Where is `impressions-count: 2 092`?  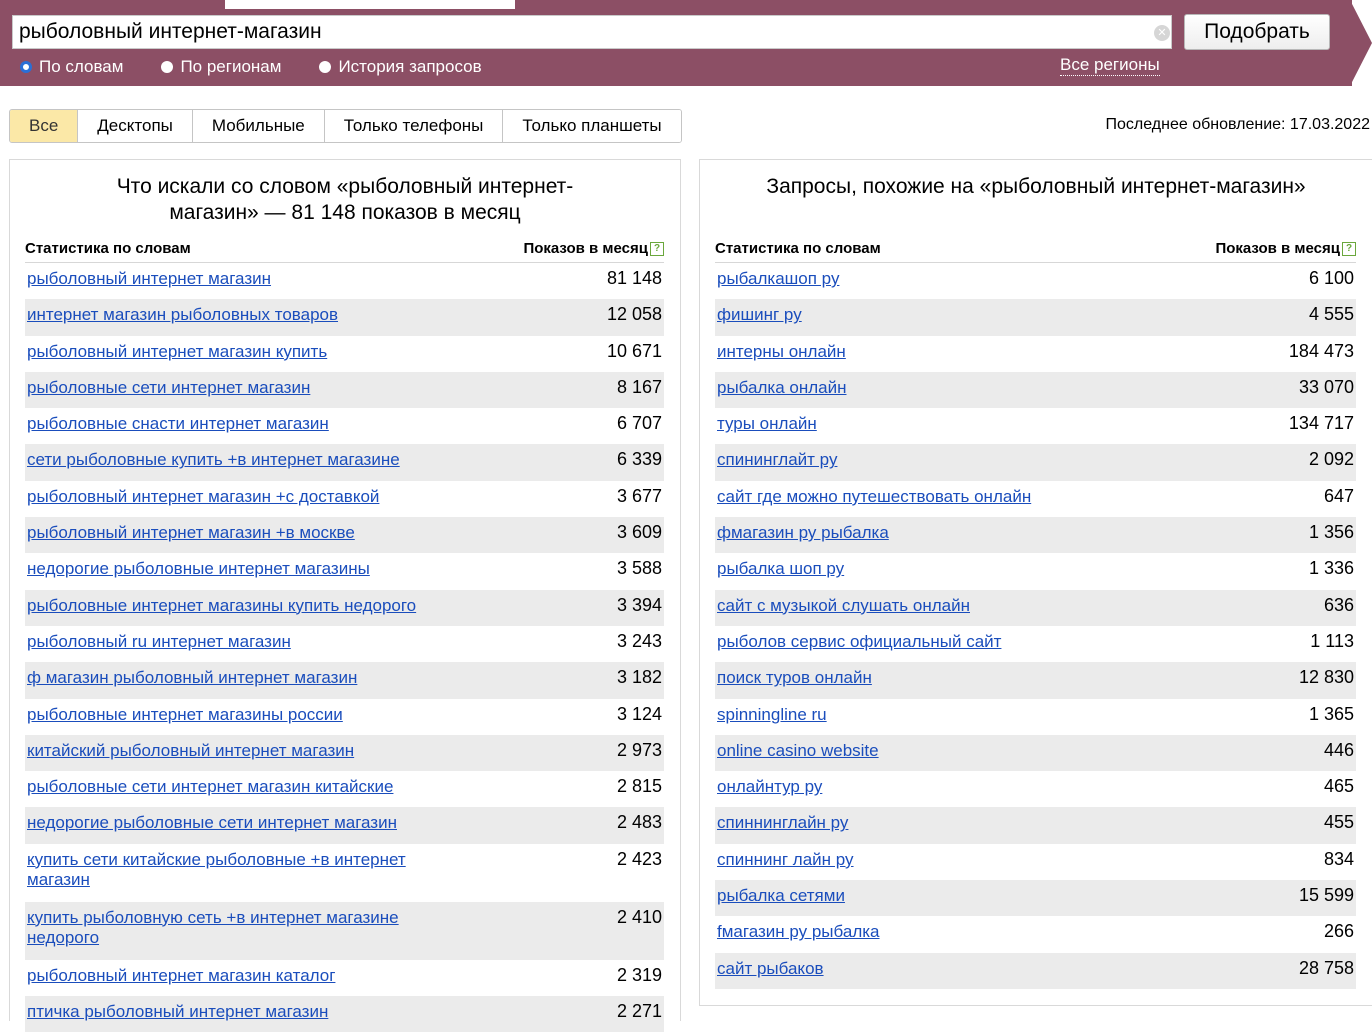 impressions-count: 2 092 is located at coordinates (1331, 459).